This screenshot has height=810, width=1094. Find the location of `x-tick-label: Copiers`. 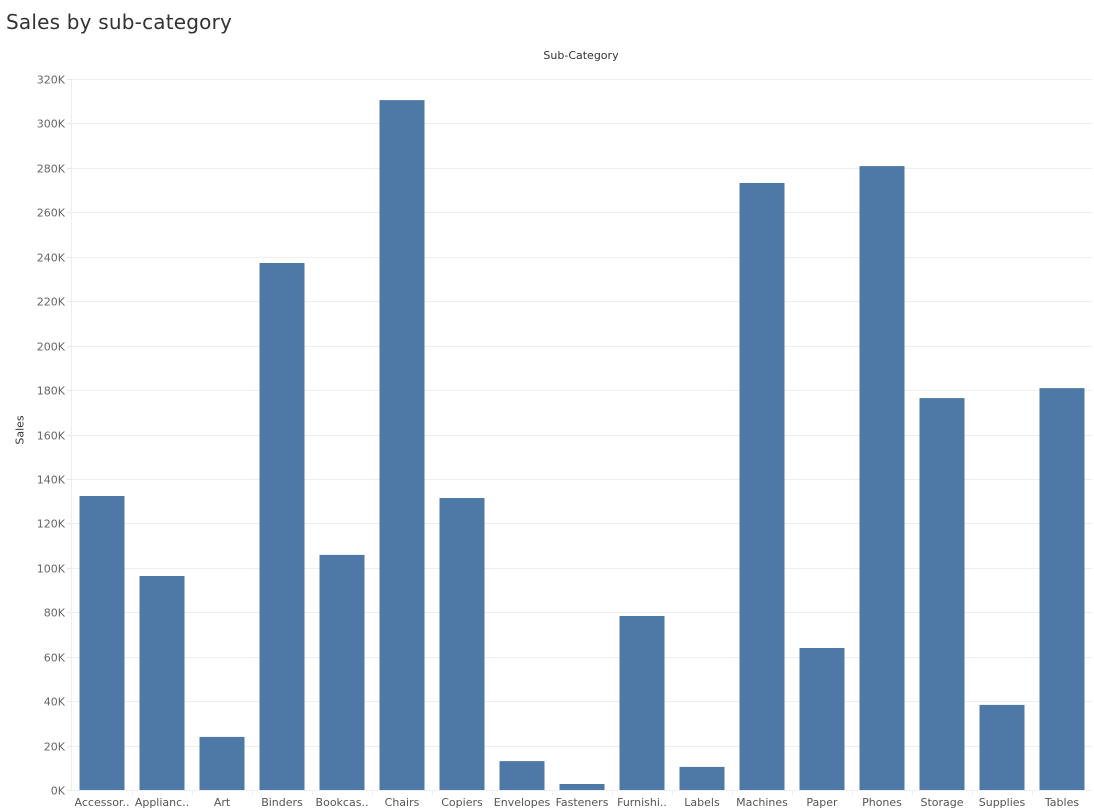

x-tick-label: Copiers is located at coordinates (462, 802).